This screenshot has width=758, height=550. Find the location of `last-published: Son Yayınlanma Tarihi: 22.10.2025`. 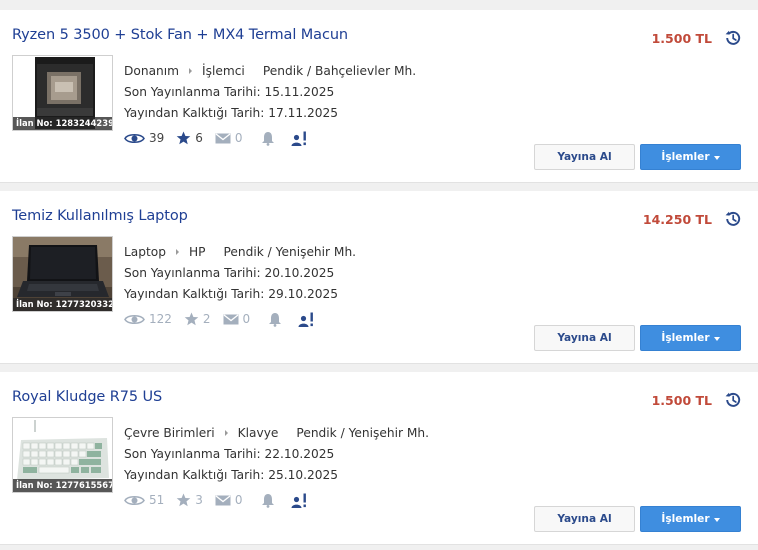

last-published: Son Yayınlanma Tarihi: 22.10.2025 is located at coordinates (229, 454).